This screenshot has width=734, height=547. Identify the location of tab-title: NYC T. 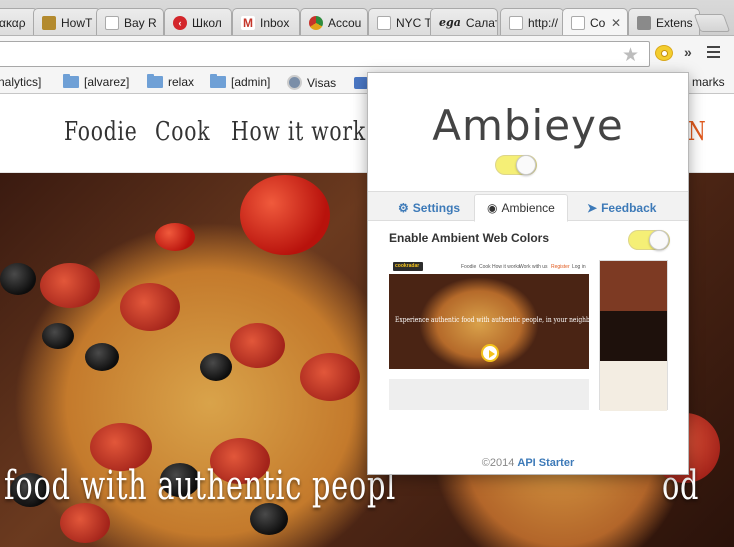
(414, 22).